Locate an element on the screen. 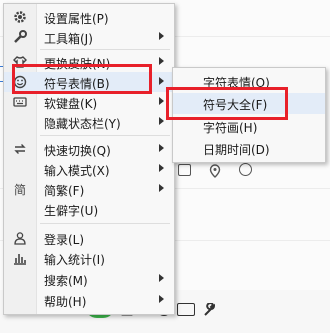 The width and height of the screenshot is (330, 333). menu-item-quick-switch: 快速切换(Q) is located at coordinates (89, 149).